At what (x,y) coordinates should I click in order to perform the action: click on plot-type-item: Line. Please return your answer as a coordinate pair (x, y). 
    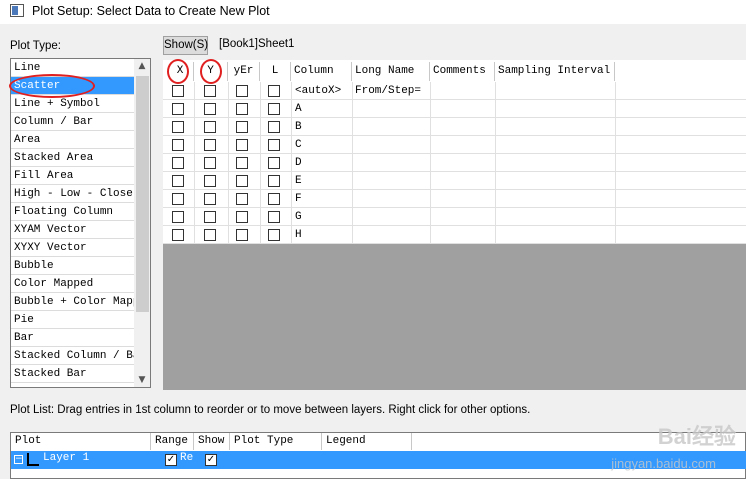
    Looking at the image, I should click on (73, 68).